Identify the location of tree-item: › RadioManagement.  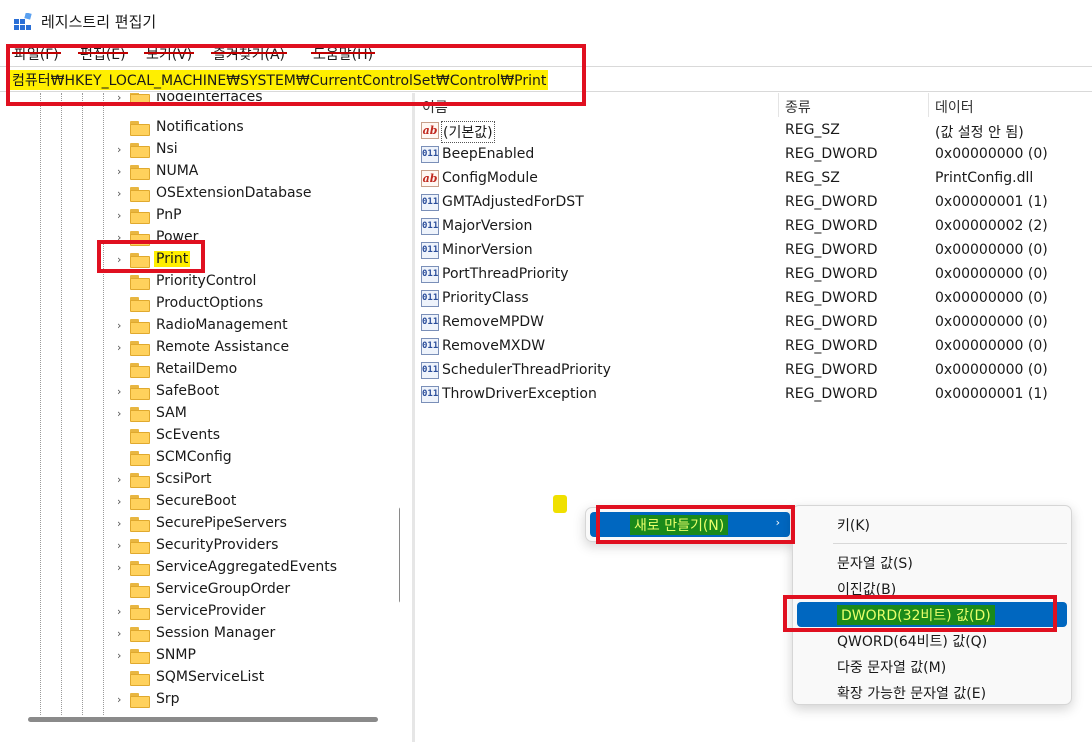
(196, 326).